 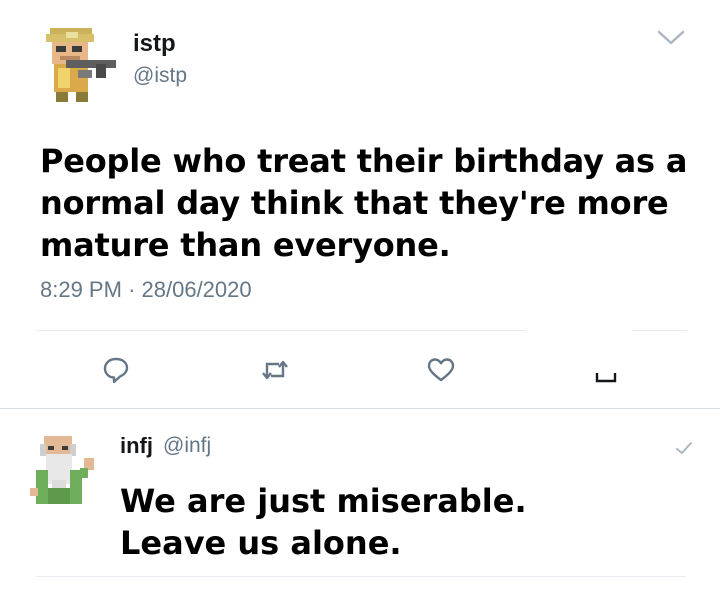 What do you see at coordinates (360, 372) in the screenshot?
I see `tweet-actions` at bounding box center [360, 372].